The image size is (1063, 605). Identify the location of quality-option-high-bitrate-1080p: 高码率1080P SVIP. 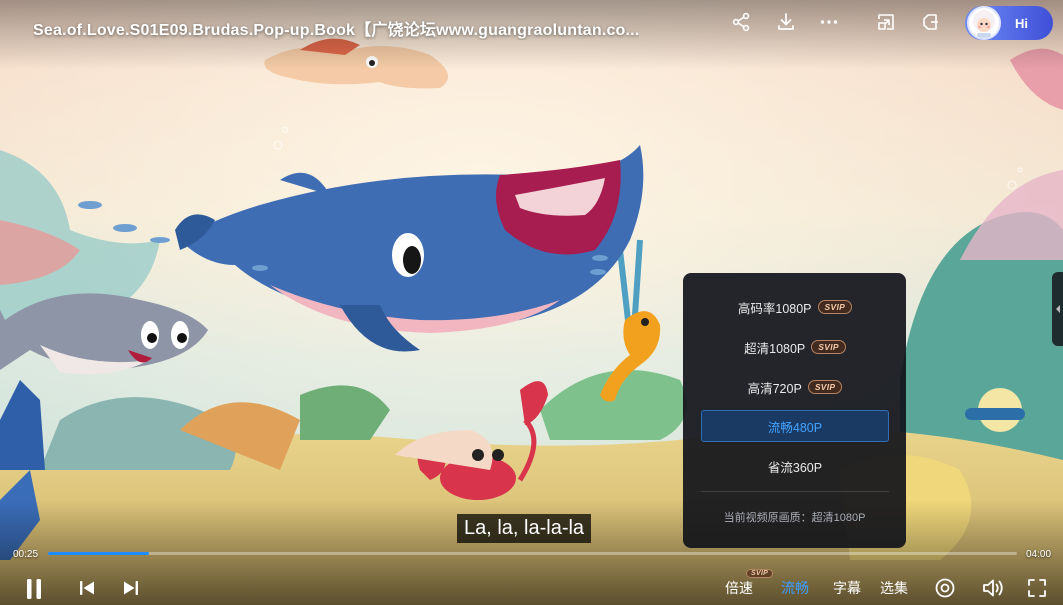
(795, 307).